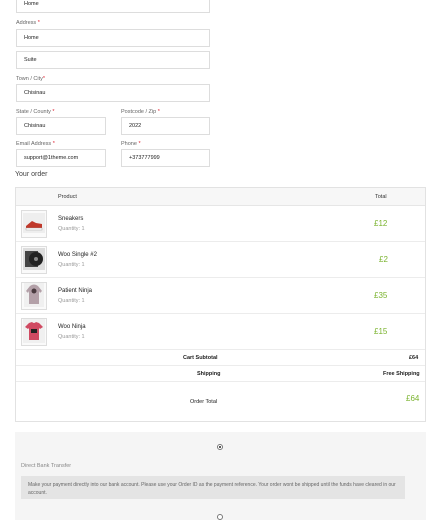 Image resolution: width=440 pixels, height=520 pixels. Describe the element at coordinates (135, 126) in the screenshot. I see `postcode-value: 2022` at that location.